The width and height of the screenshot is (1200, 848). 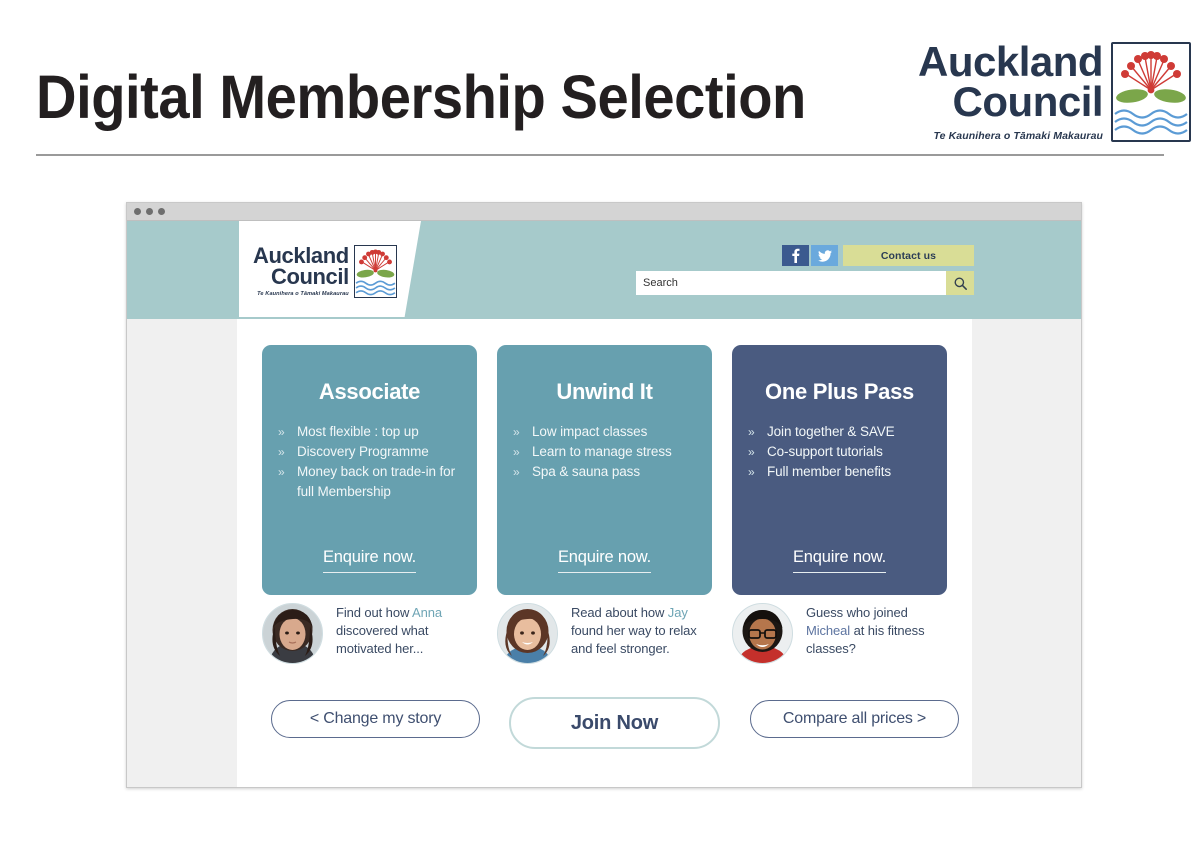 I want to click on logo-line-auckland: Auckland, so click(x=1011, y=61).